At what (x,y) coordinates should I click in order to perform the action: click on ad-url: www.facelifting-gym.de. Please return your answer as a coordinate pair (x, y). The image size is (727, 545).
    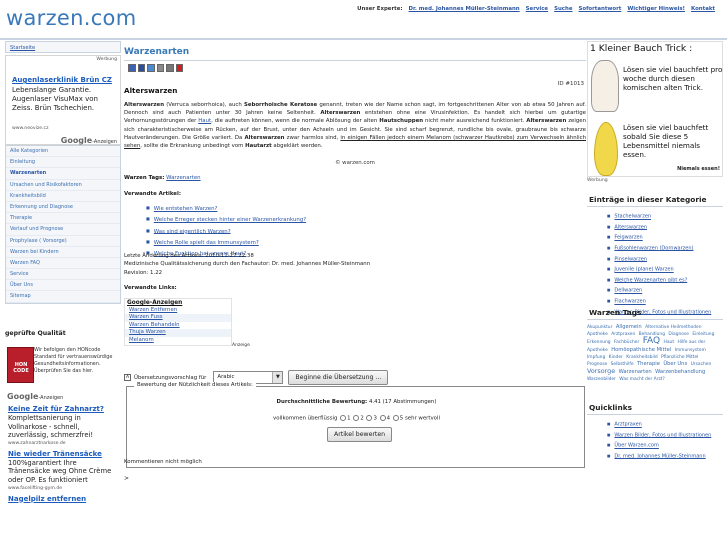
    Looking at the image, I should click on (63, 488).